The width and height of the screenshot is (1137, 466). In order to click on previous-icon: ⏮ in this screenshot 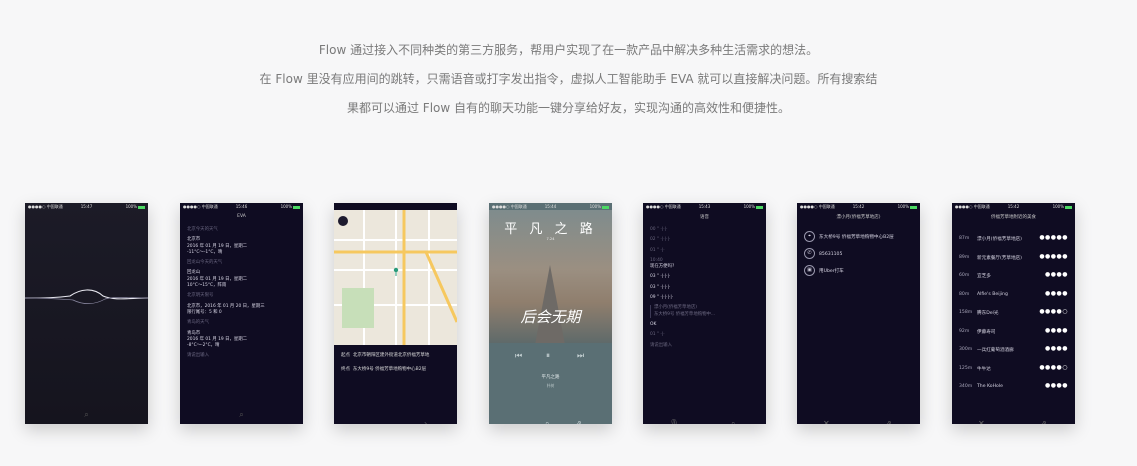, I will do `click(518, 356)`.